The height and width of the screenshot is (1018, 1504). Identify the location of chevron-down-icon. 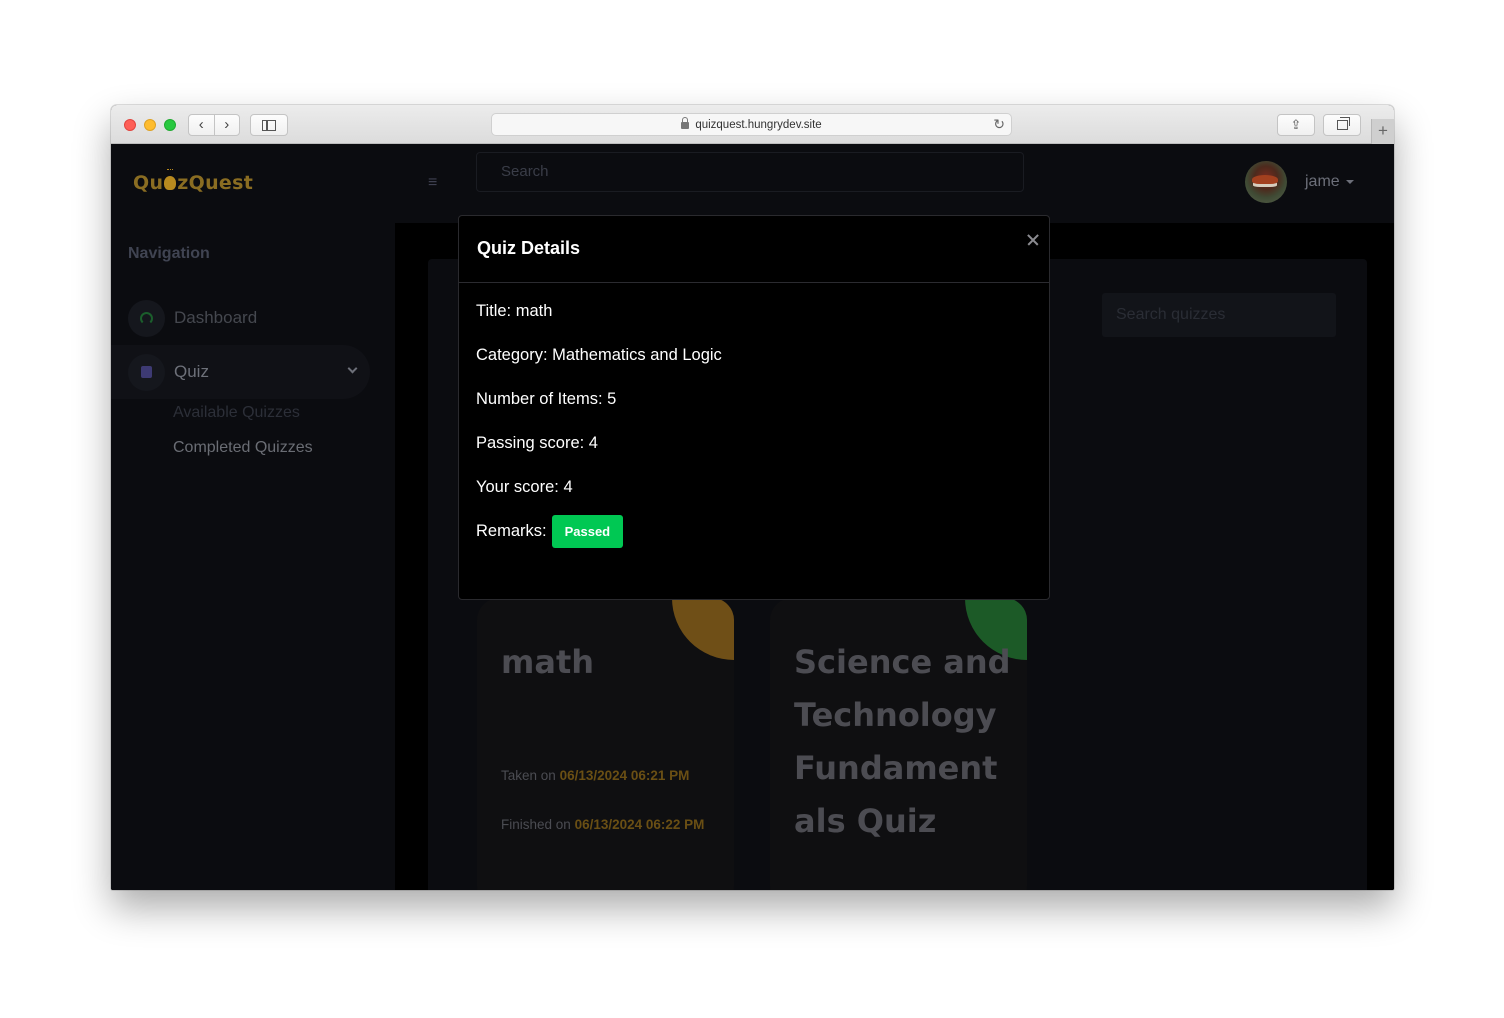
(352, 368).